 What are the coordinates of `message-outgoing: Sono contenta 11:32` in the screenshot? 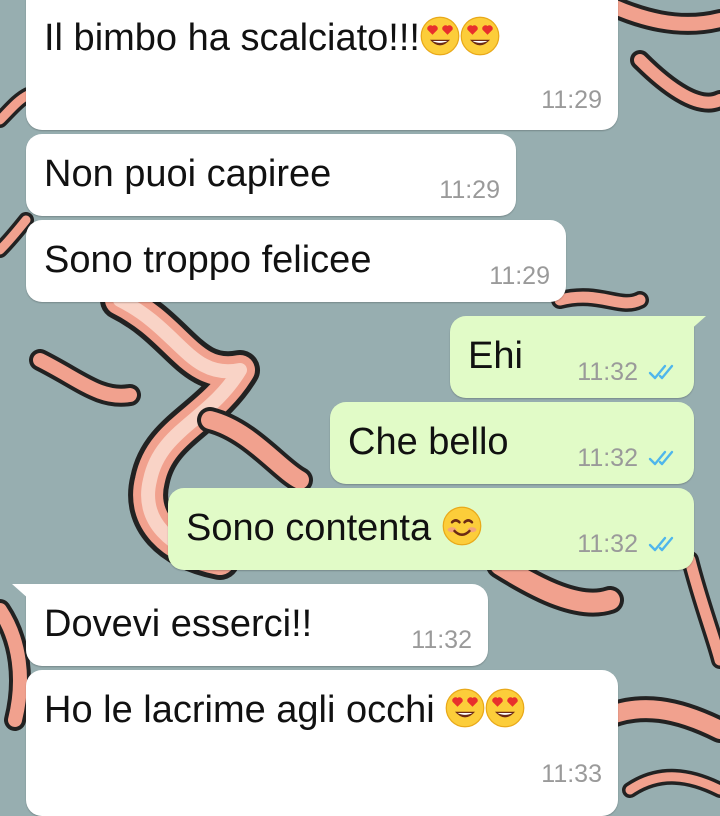 It's located at (431, 529).